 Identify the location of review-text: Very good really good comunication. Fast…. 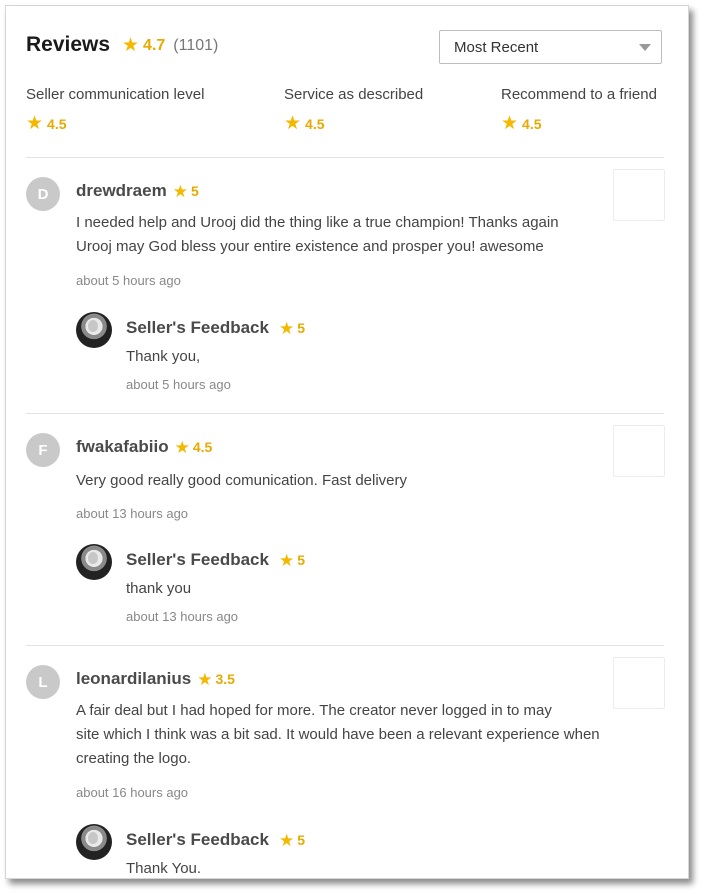
(356, 481).